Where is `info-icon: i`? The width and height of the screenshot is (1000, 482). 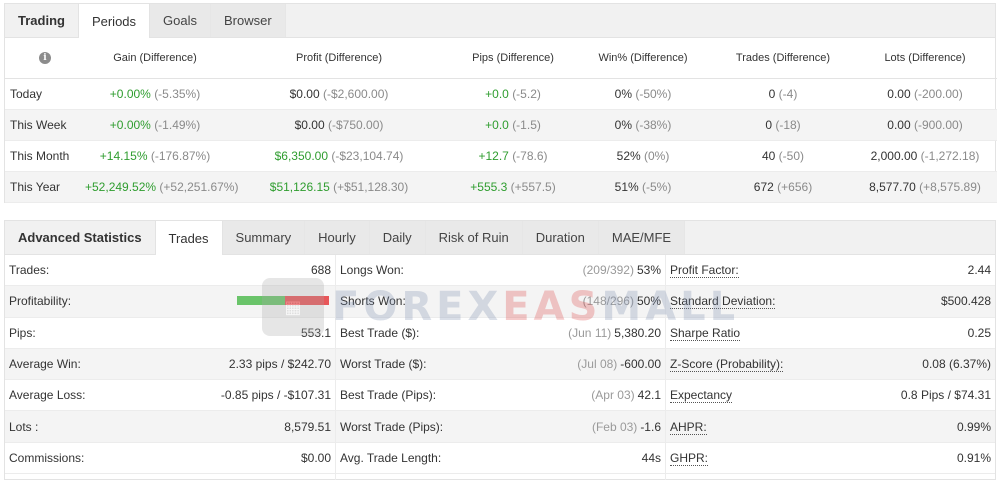
info-icon: i is located at coordinates (45, 58).